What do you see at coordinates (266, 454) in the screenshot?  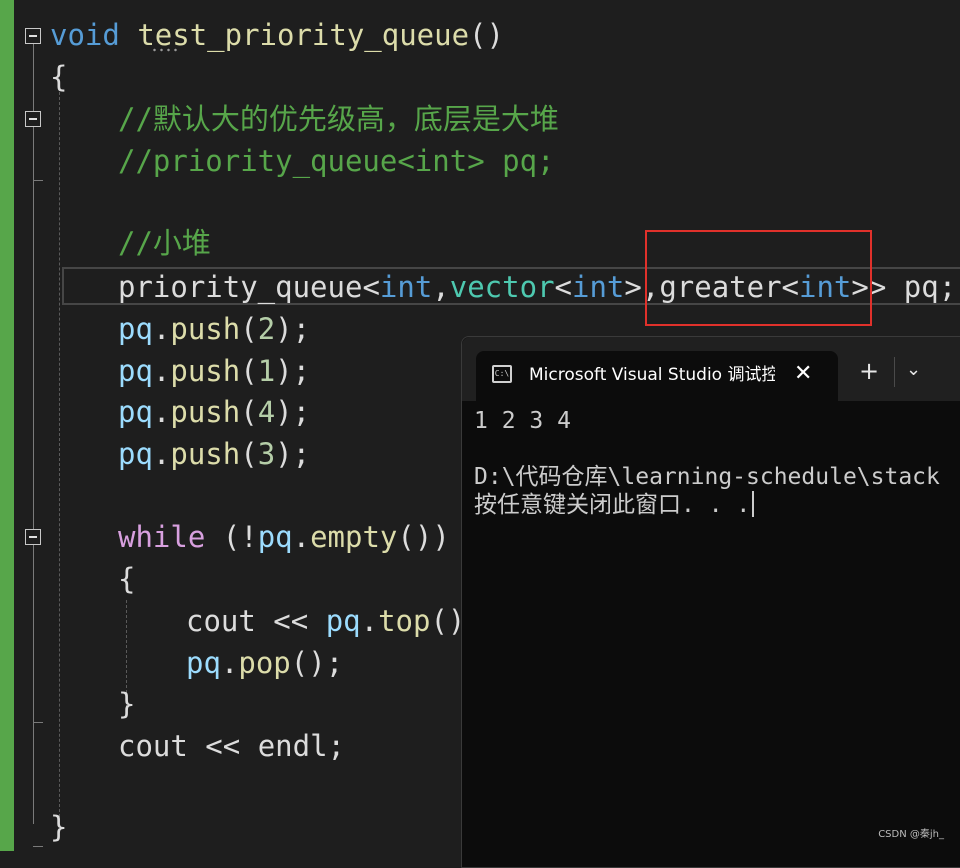 I see `number-literal: 3` at bounding box center [266, 454].